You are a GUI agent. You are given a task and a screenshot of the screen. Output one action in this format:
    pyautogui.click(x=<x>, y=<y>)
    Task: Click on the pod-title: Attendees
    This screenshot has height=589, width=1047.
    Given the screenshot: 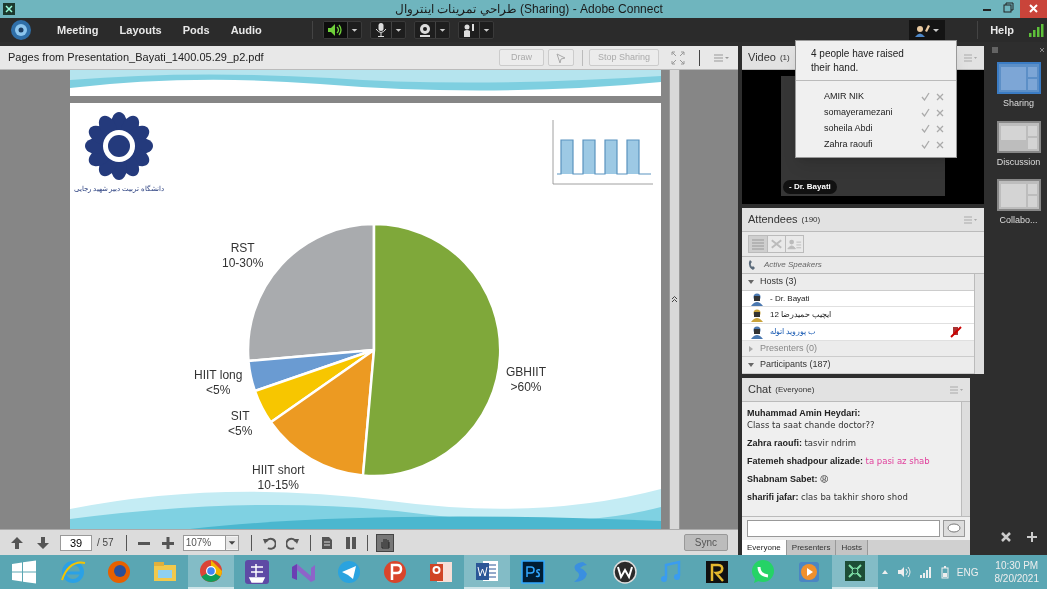 What is the action you would take?
    pyautogui.click(x=773, y=220)
    